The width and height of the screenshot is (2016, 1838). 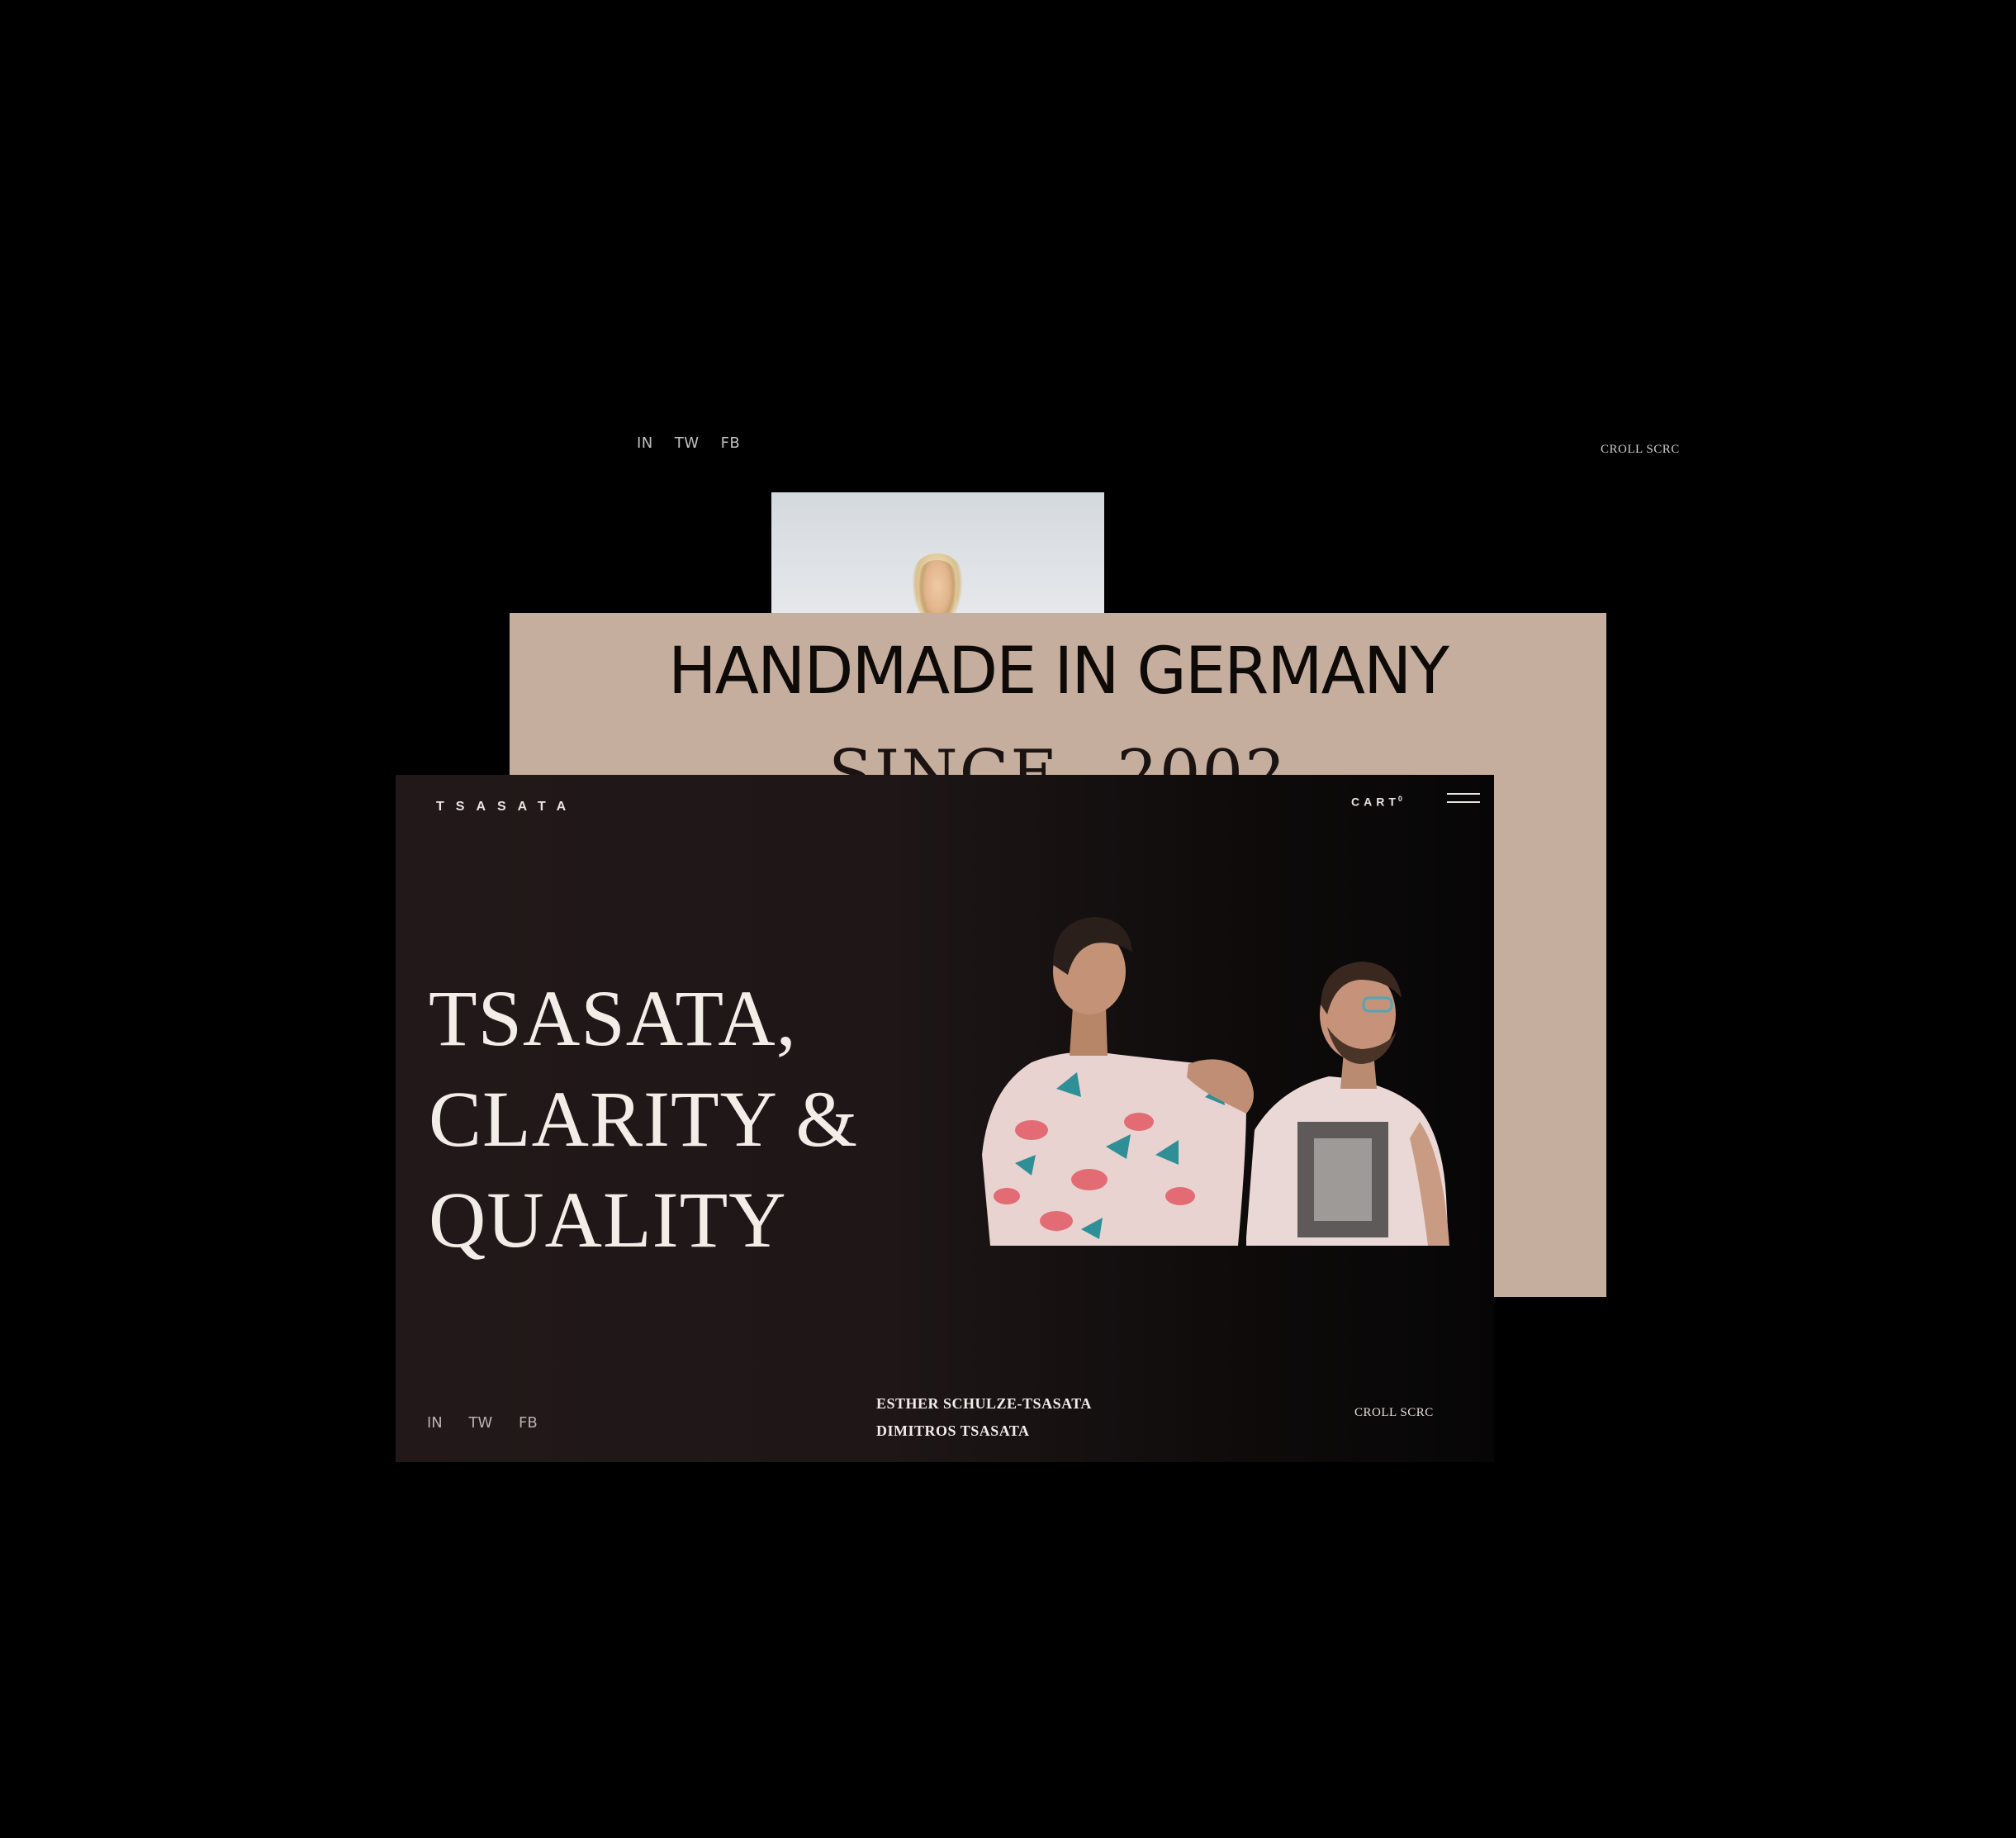 What do you see at coordinates (731, 444) in the screenshot?
I see `back-social-fb-link: FB` at bounding box center [731, 444].